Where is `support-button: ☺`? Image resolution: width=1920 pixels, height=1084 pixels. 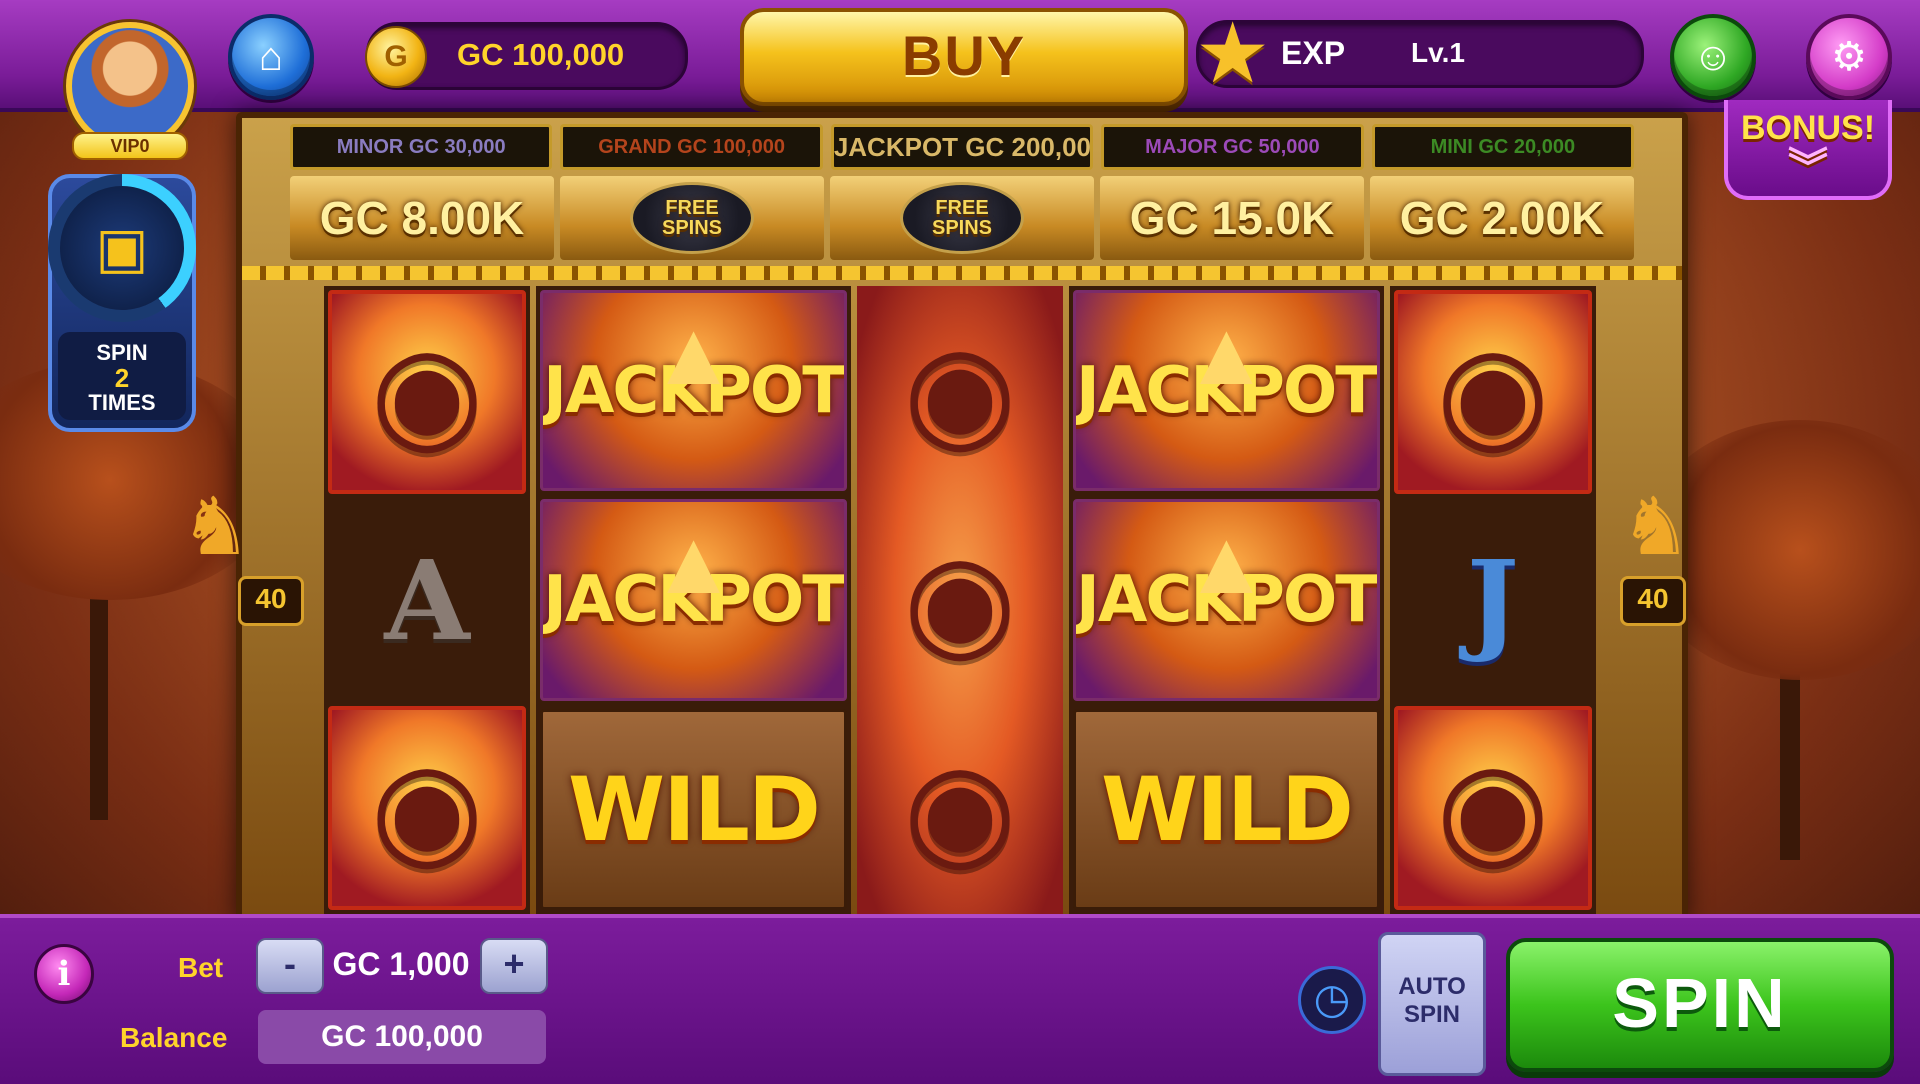
support-button: ☺ is located at coordinates (1713, 57).